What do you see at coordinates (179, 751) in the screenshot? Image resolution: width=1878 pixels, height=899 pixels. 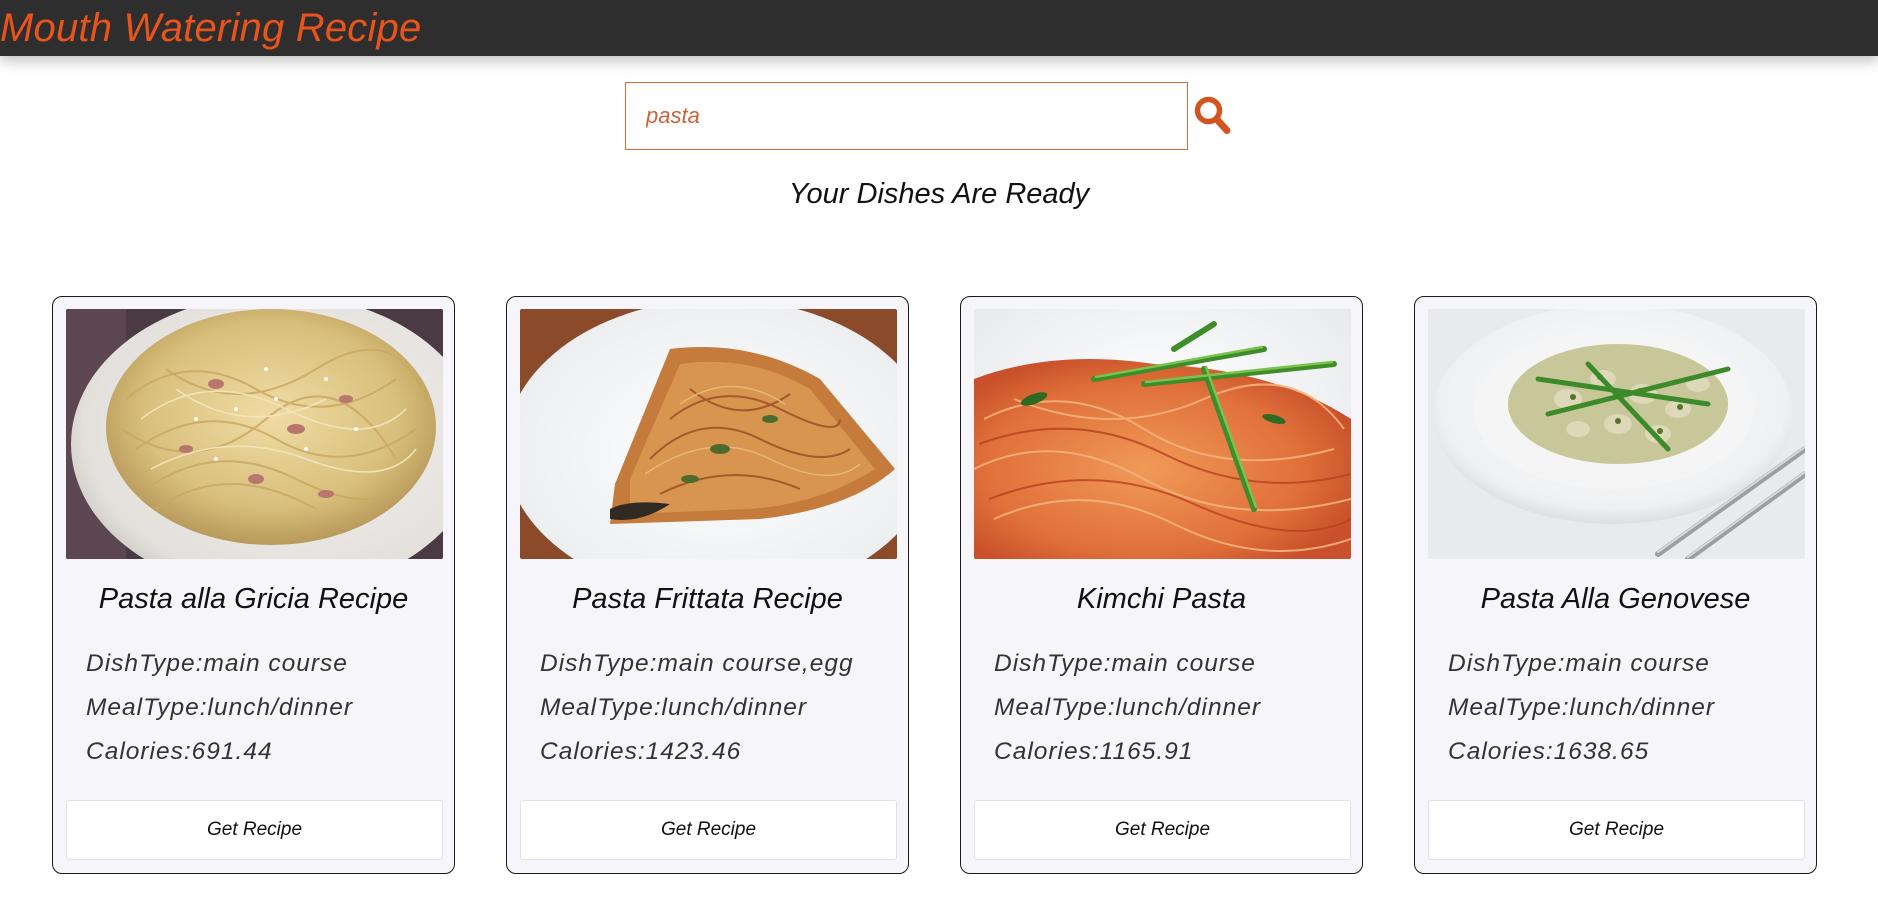 I see `calories: Calories:691.44` at bounding box center [179, 751].